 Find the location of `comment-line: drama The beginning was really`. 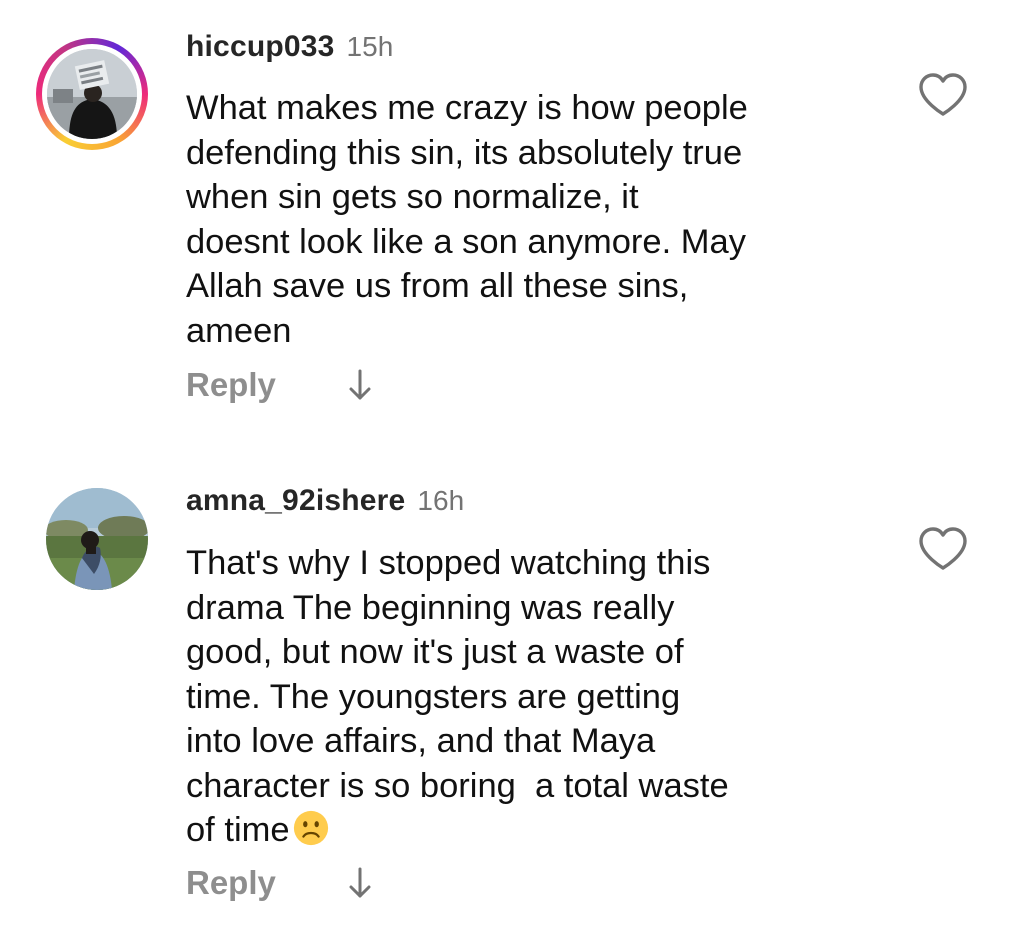

comment-line: drama The beginning was really is located at coordinates (430, 607).